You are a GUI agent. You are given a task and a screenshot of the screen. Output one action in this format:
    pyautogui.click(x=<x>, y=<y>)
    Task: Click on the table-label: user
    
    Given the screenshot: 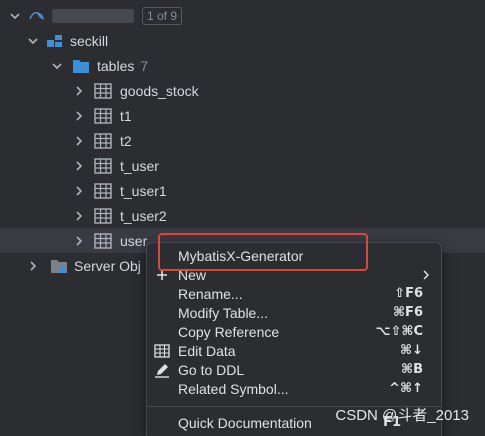 What is the action you would take?
    pyautogui.click(x=134, y=240)
    